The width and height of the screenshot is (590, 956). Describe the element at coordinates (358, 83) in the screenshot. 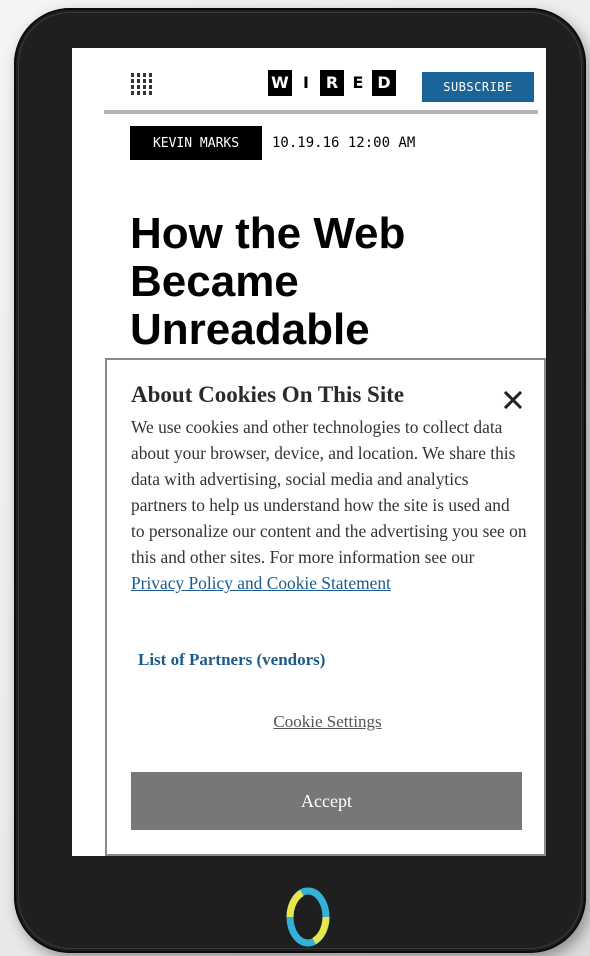

I see `logo-letter-e: E` at that location.